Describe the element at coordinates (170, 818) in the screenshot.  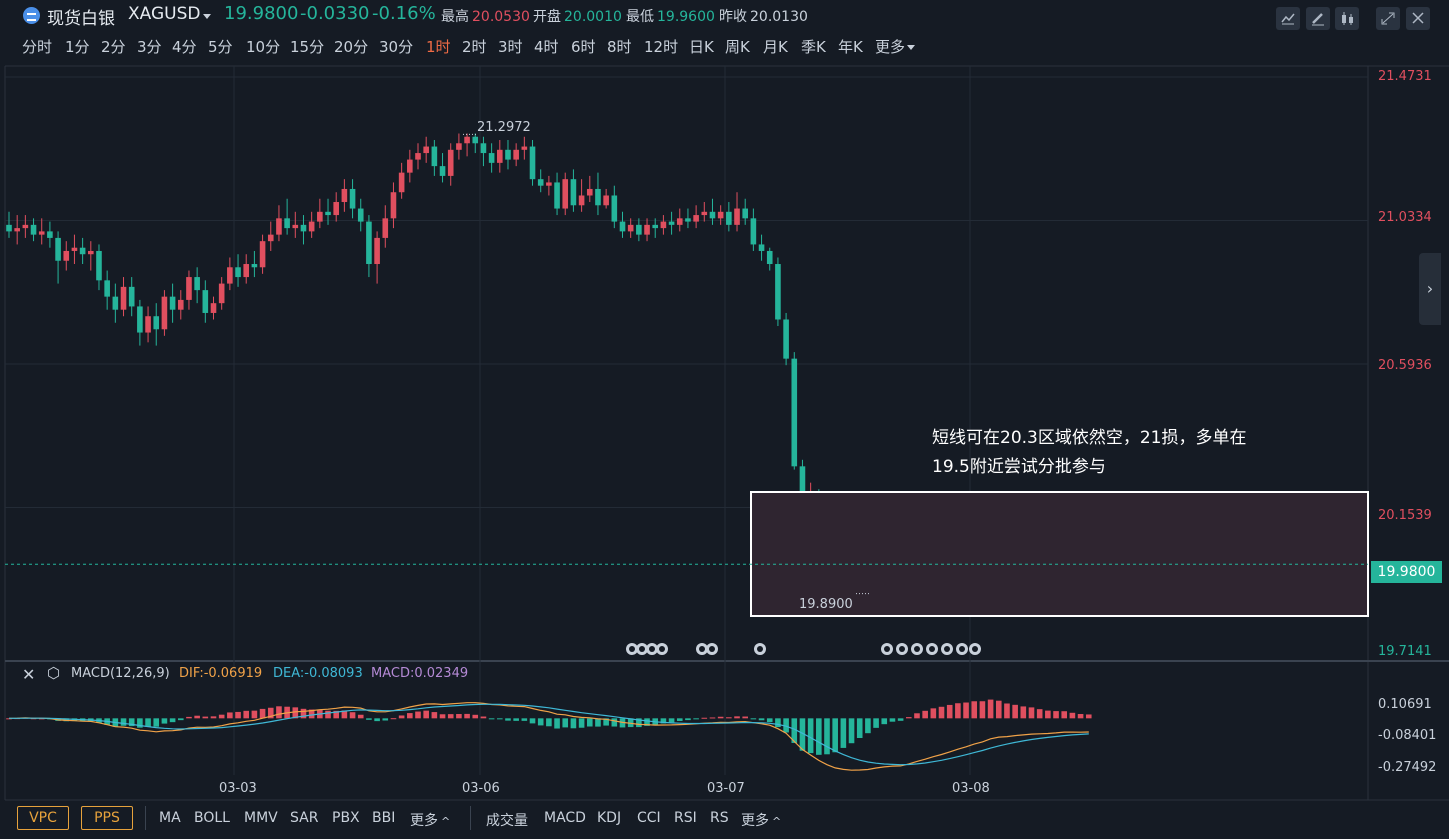
I see `indicator-tab: MA` at that location.